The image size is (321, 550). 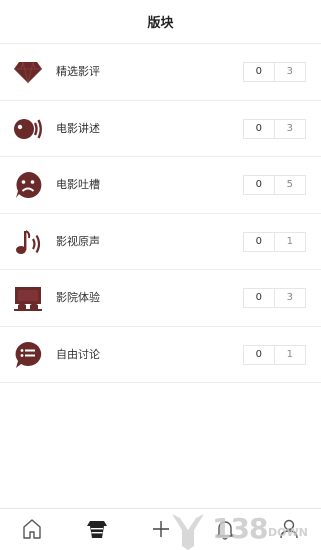 I want to click on tab-home, so click(x=32, y=529).